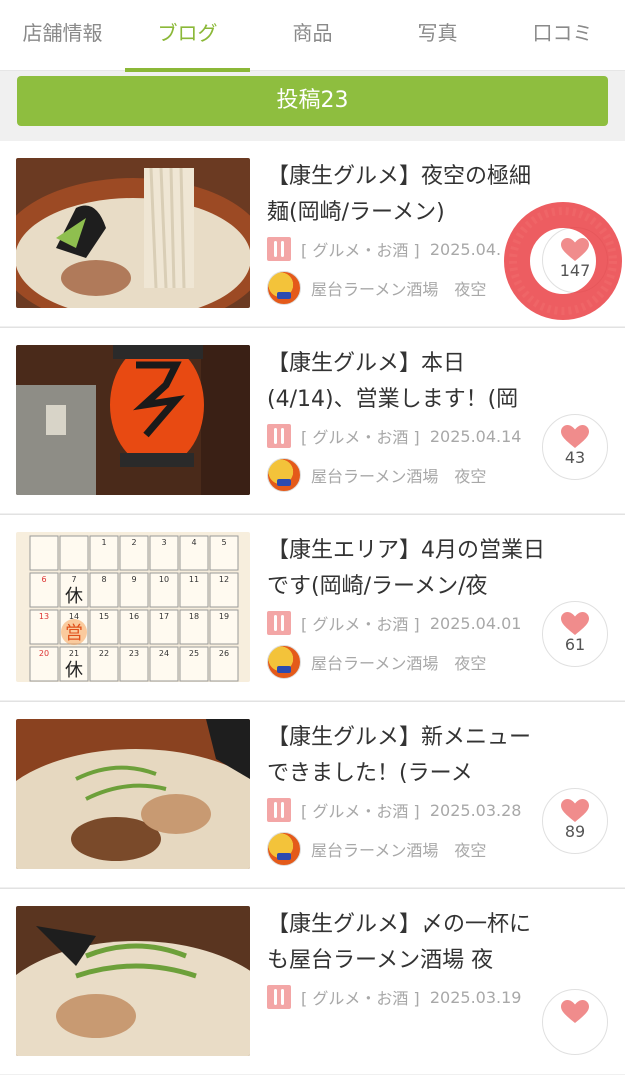 The image size is (625, 1075). I want to click on like-button: 61, so click(575, 634).